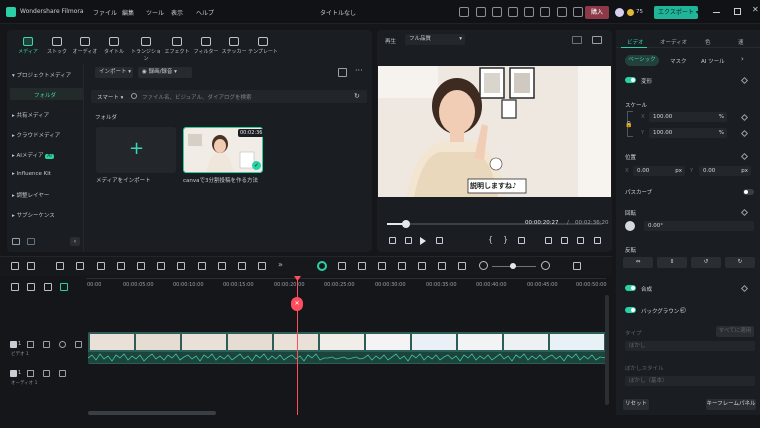  Describe the element at coordinates (716, 12) in the screenshot. I see `minimize-icon` at that location.